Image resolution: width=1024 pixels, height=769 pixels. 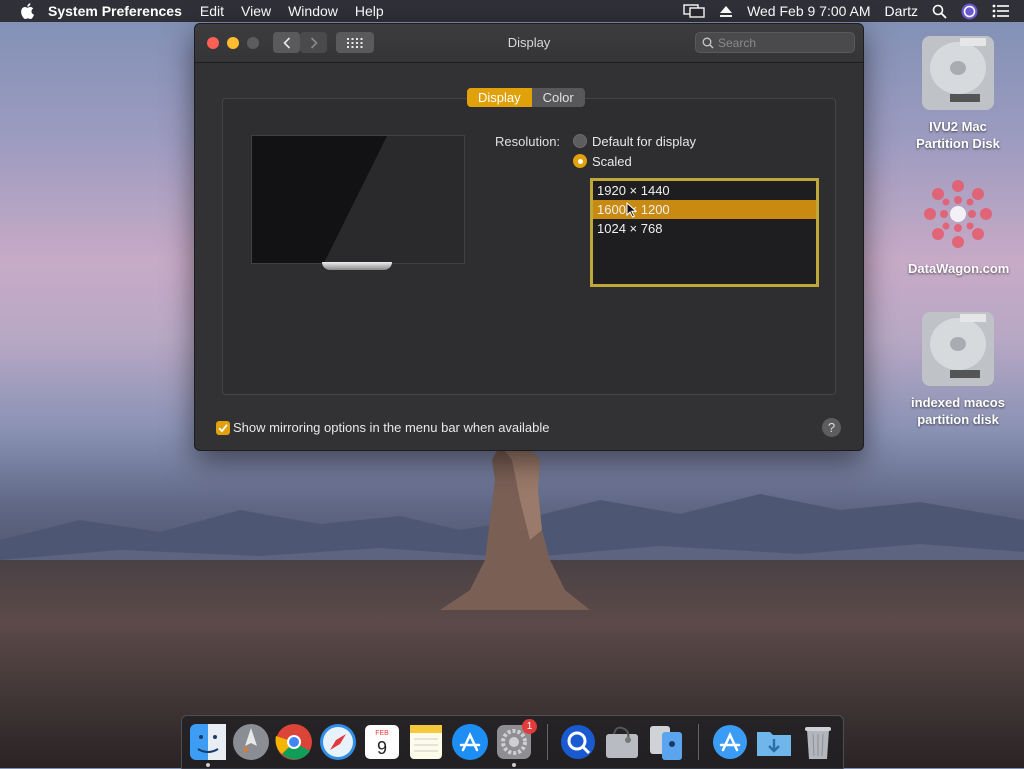 What do you see at coordinates (515, 527) in the screenshot?
I see `desktop-rock-spire` at bounding box center [515, 527].